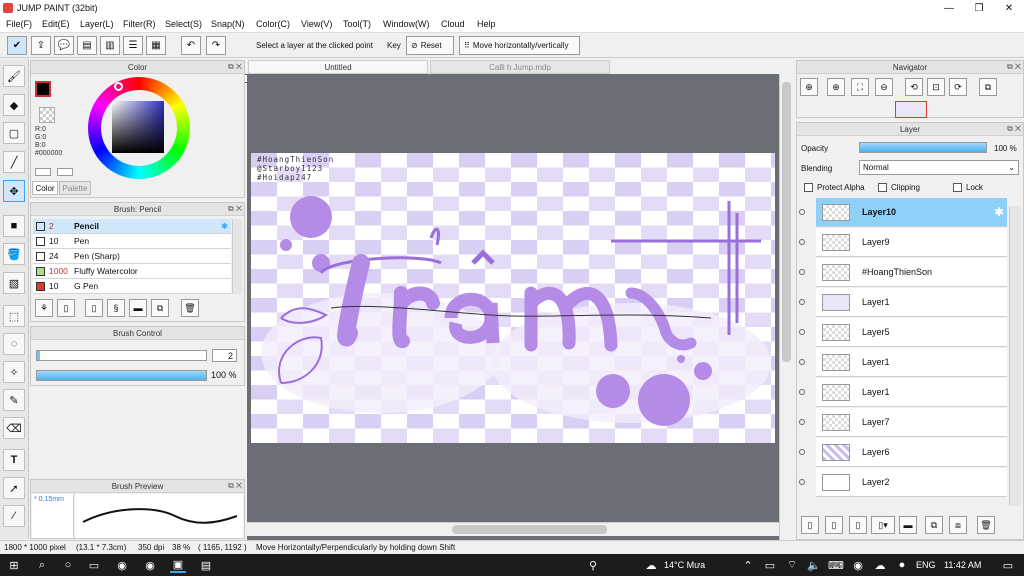 The width and height of the screenshot is (1024, 576). Describe the element at coordinates (14, 372) in the screenshot. I see `magic-wand-icon: ✧` at that location.